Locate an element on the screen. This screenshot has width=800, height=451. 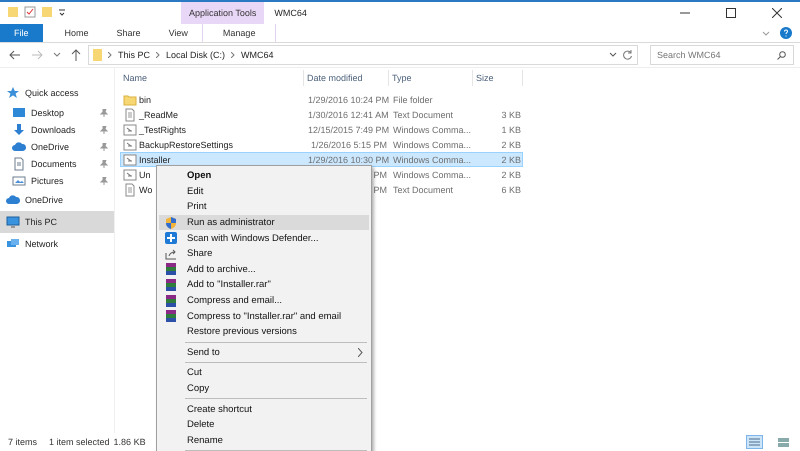
address-bar: This PC Local Disk (C:) WMC64 is located at coordinates (363, 55).